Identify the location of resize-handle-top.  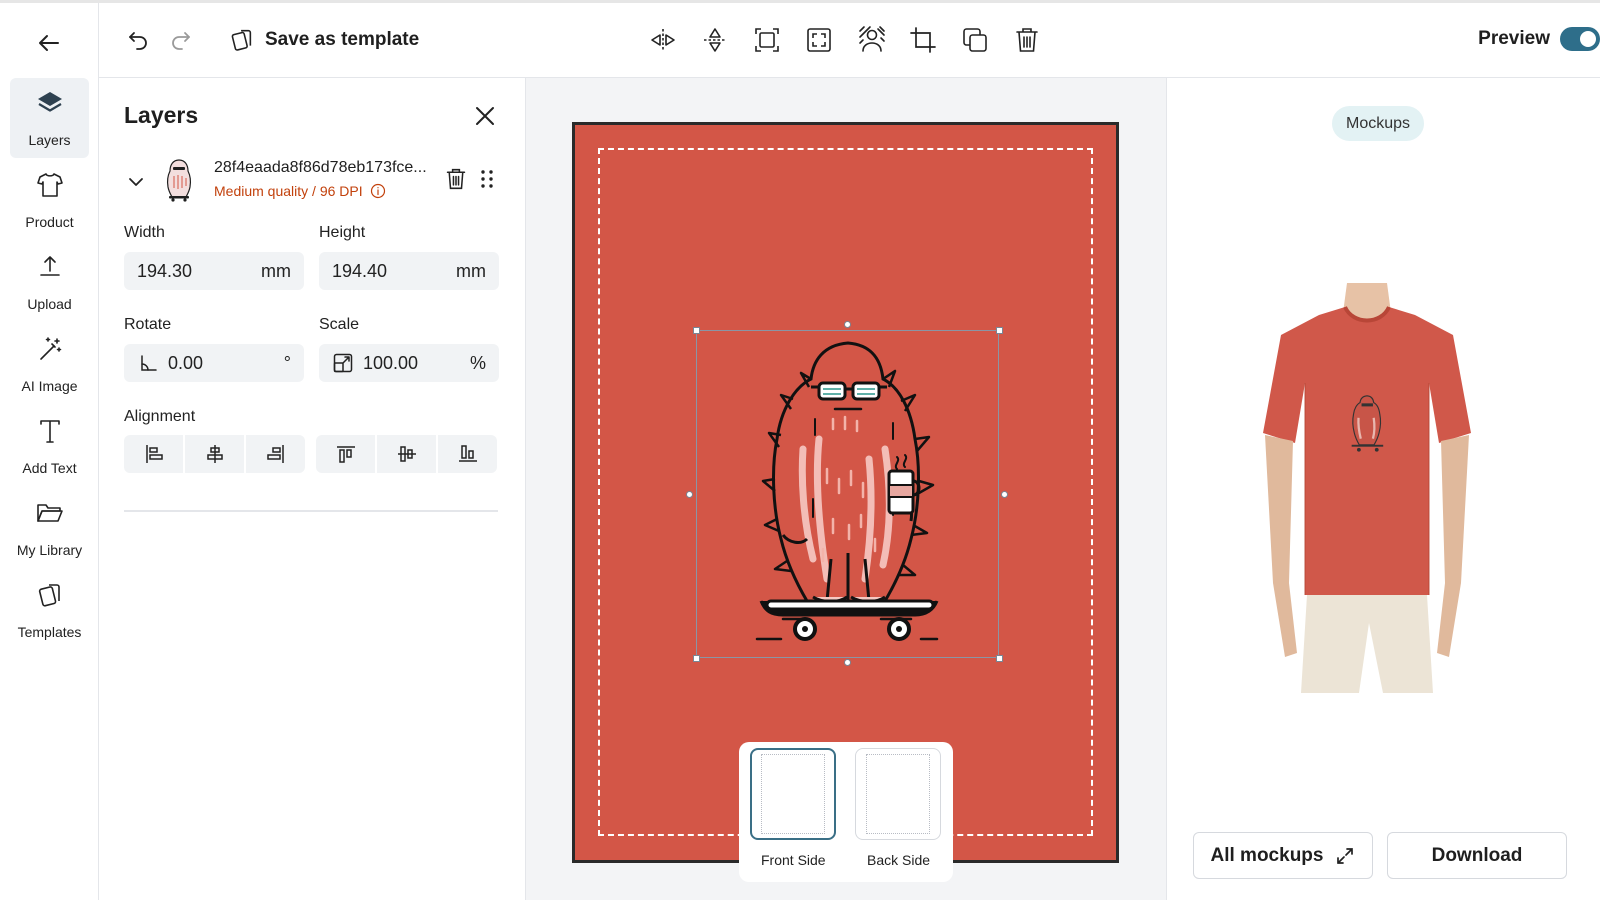
(847, 324).